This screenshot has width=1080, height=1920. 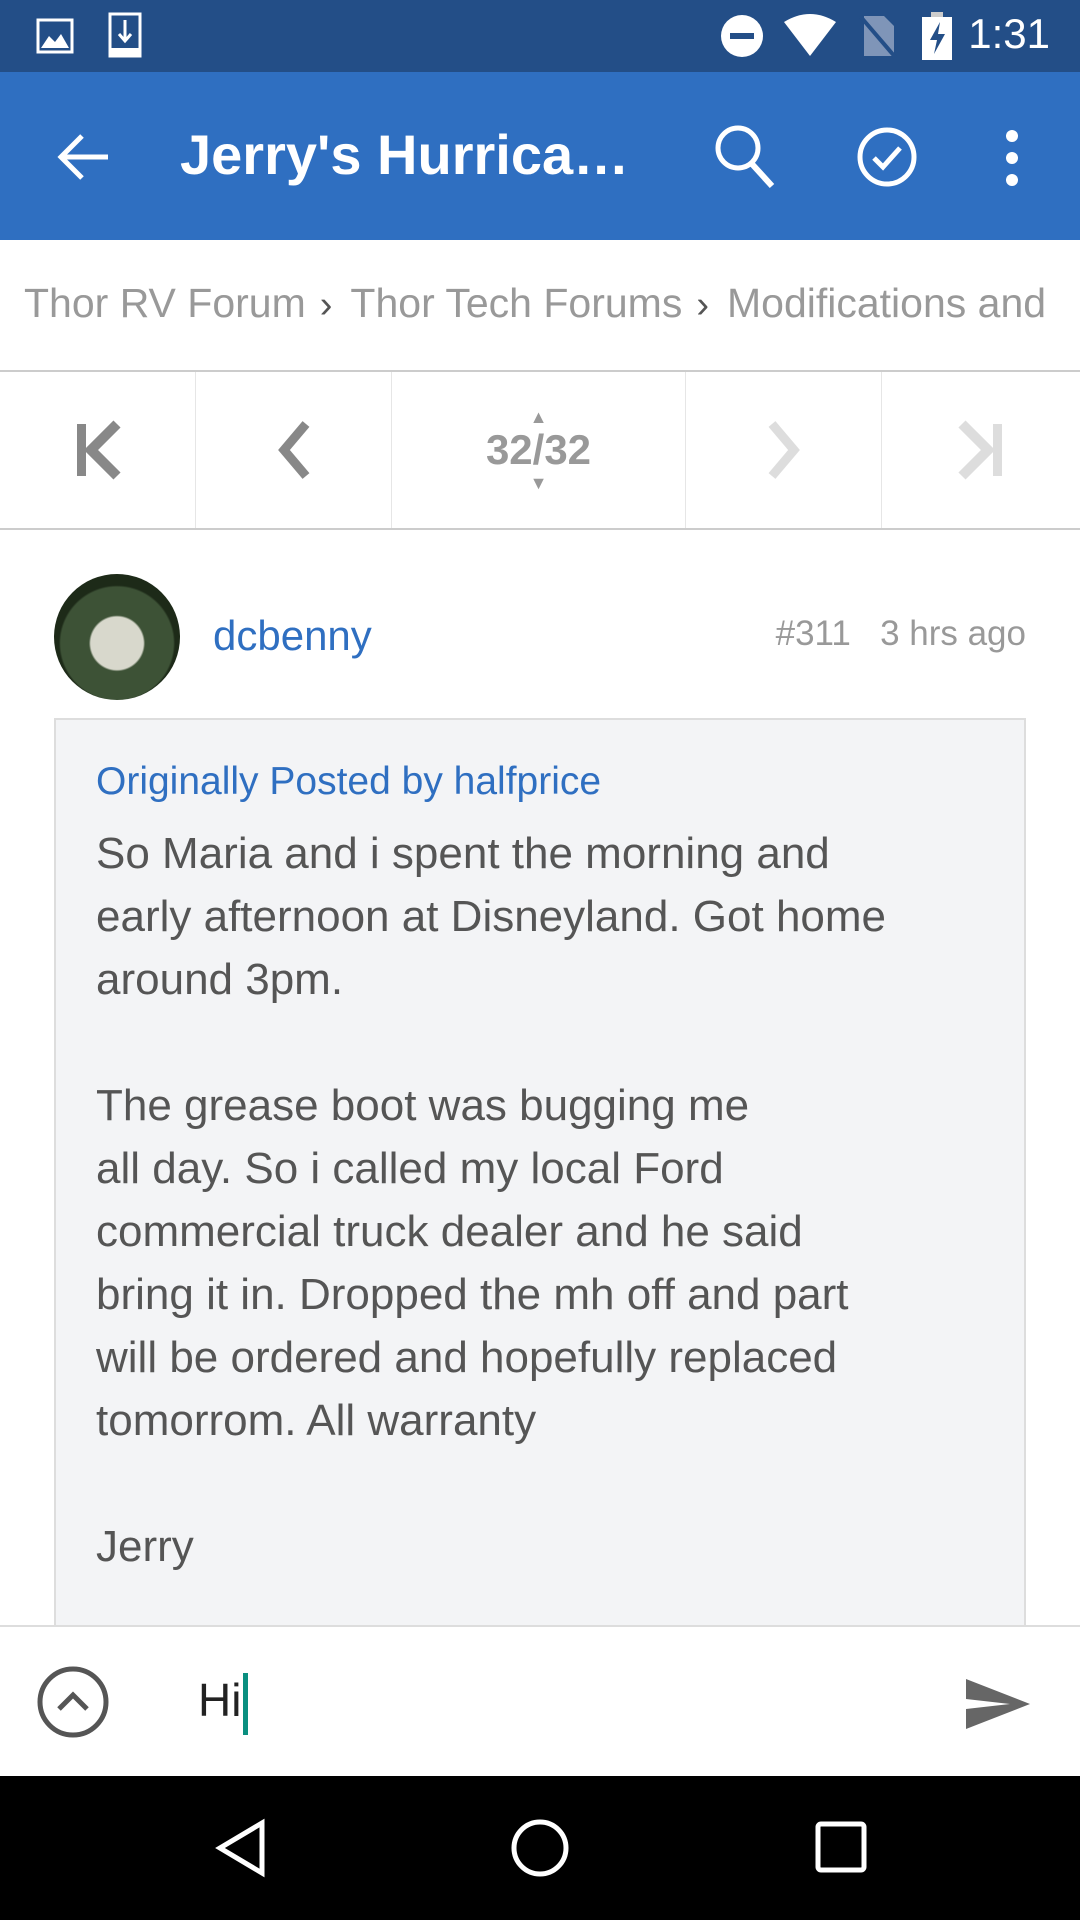 I want to click on download-icon, so click(x=125, y=35).